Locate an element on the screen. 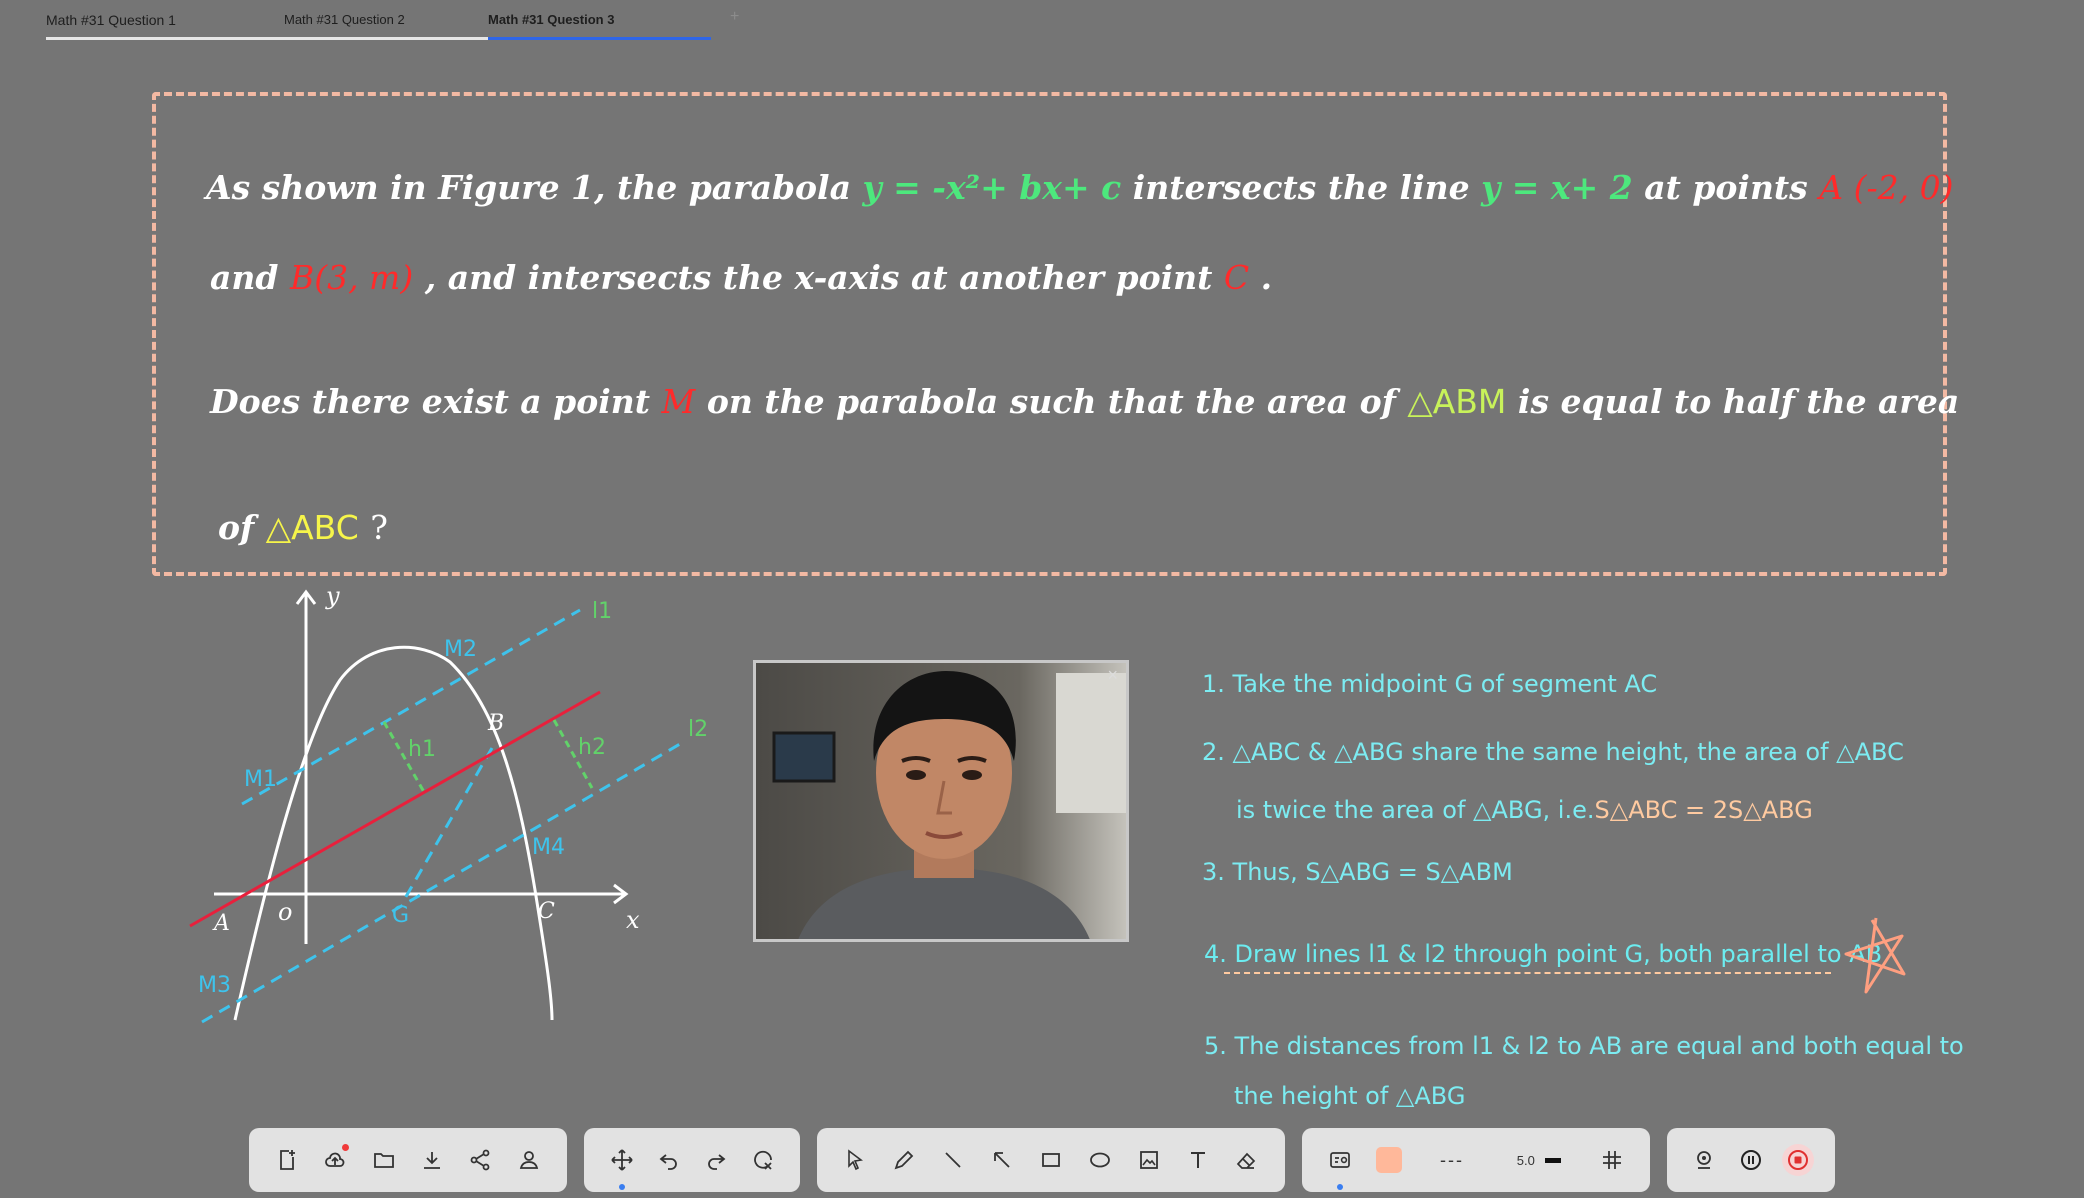 The image size is (2084, 1198). label-a: A is located at coordinates (221, 923).